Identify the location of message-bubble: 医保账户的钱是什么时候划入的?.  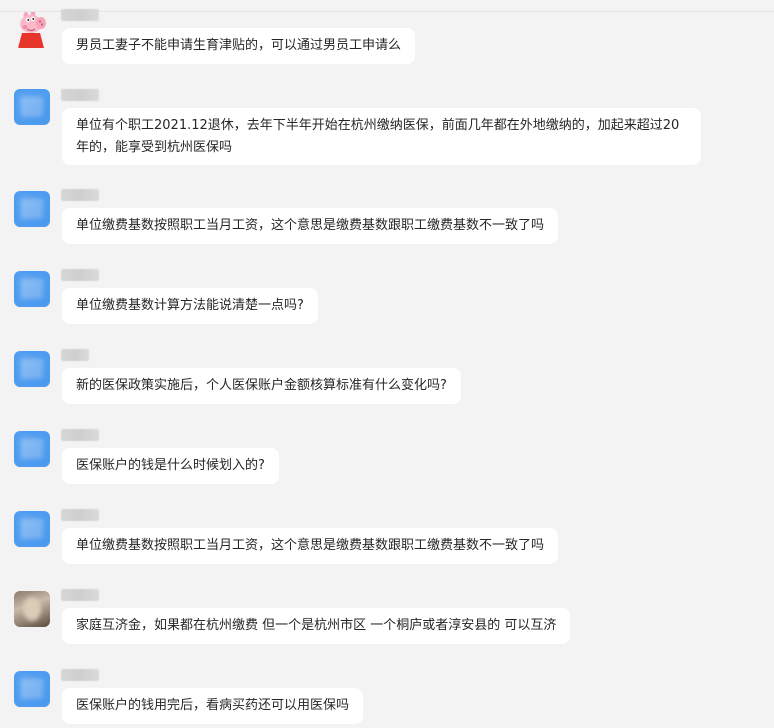
(170, 466).